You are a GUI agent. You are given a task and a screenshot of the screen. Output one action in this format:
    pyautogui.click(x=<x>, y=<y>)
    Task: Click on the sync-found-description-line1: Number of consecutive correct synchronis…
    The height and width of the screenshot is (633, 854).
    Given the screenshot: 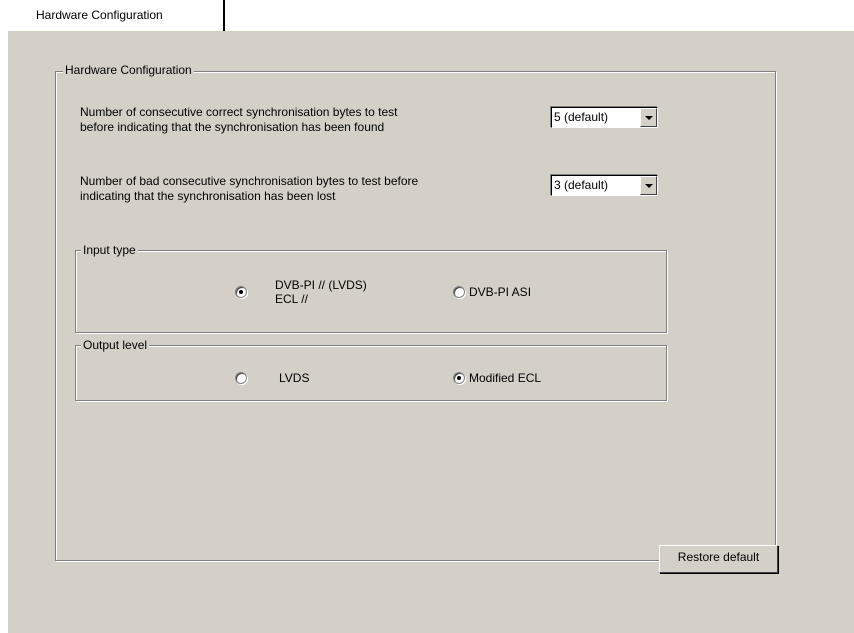 What is the action you would take?
    pyautogui.click(x=239, y=112)
    